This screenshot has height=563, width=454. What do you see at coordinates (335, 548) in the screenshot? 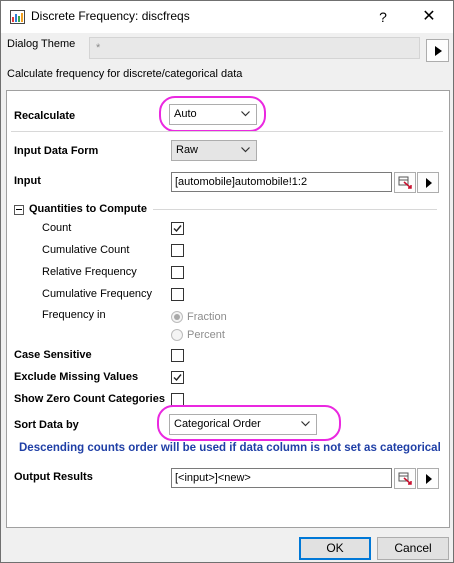
I see `ok-button: OK` at bounding box center [335, 548].